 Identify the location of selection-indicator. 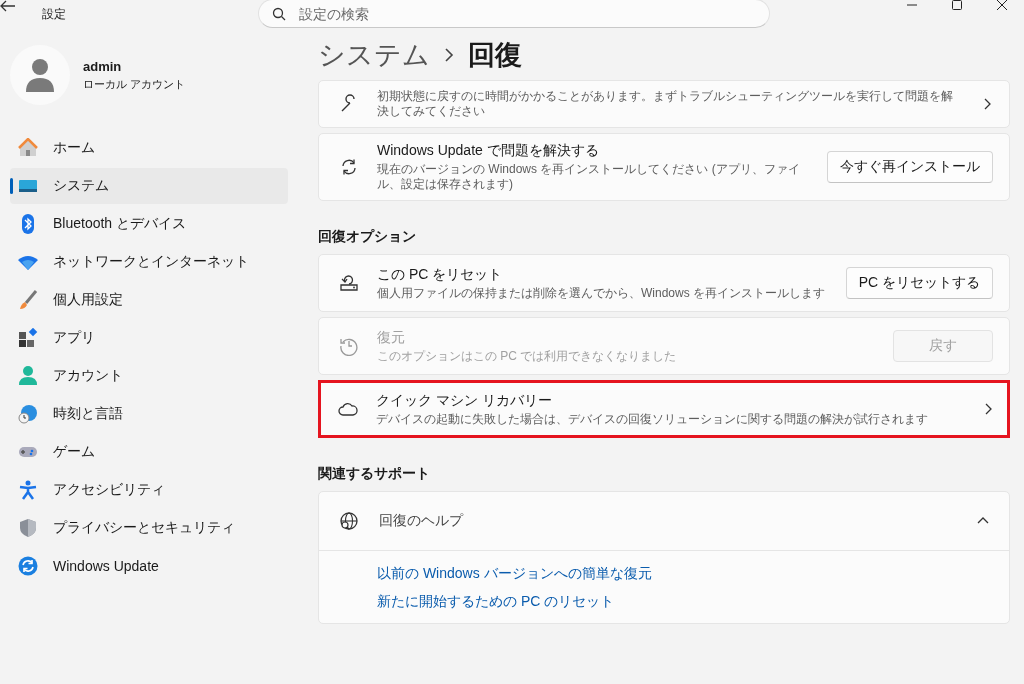
(11, 186).